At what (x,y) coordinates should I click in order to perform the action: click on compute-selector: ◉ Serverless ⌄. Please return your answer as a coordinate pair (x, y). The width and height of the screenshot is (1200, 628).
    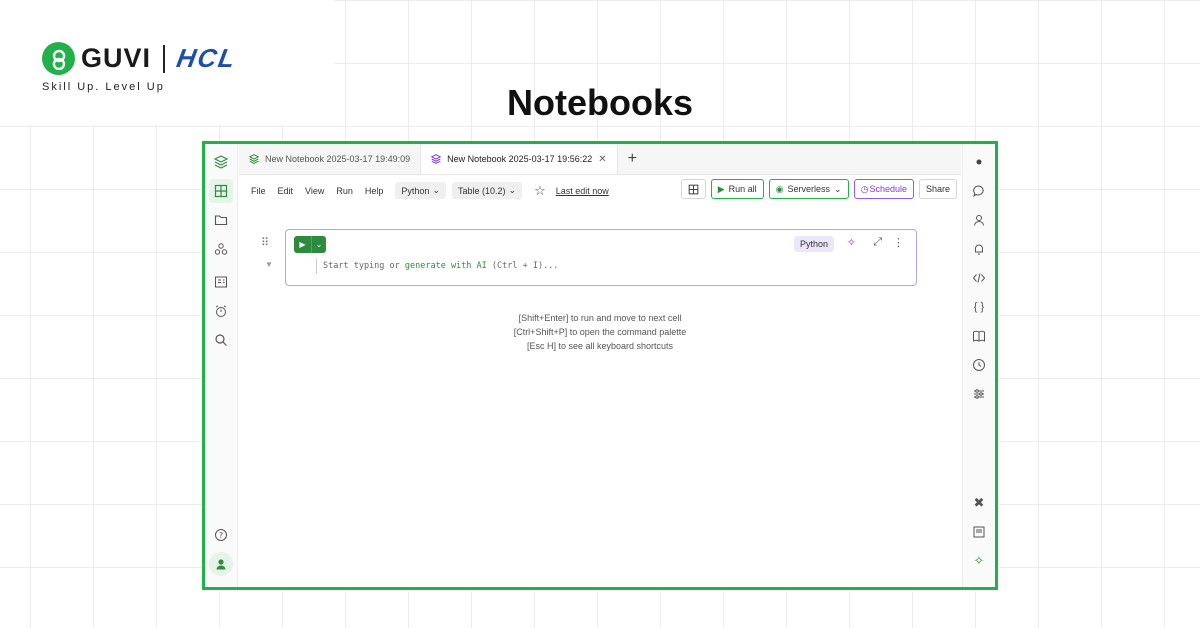
    Looking at the image, I should click on (808, 189).